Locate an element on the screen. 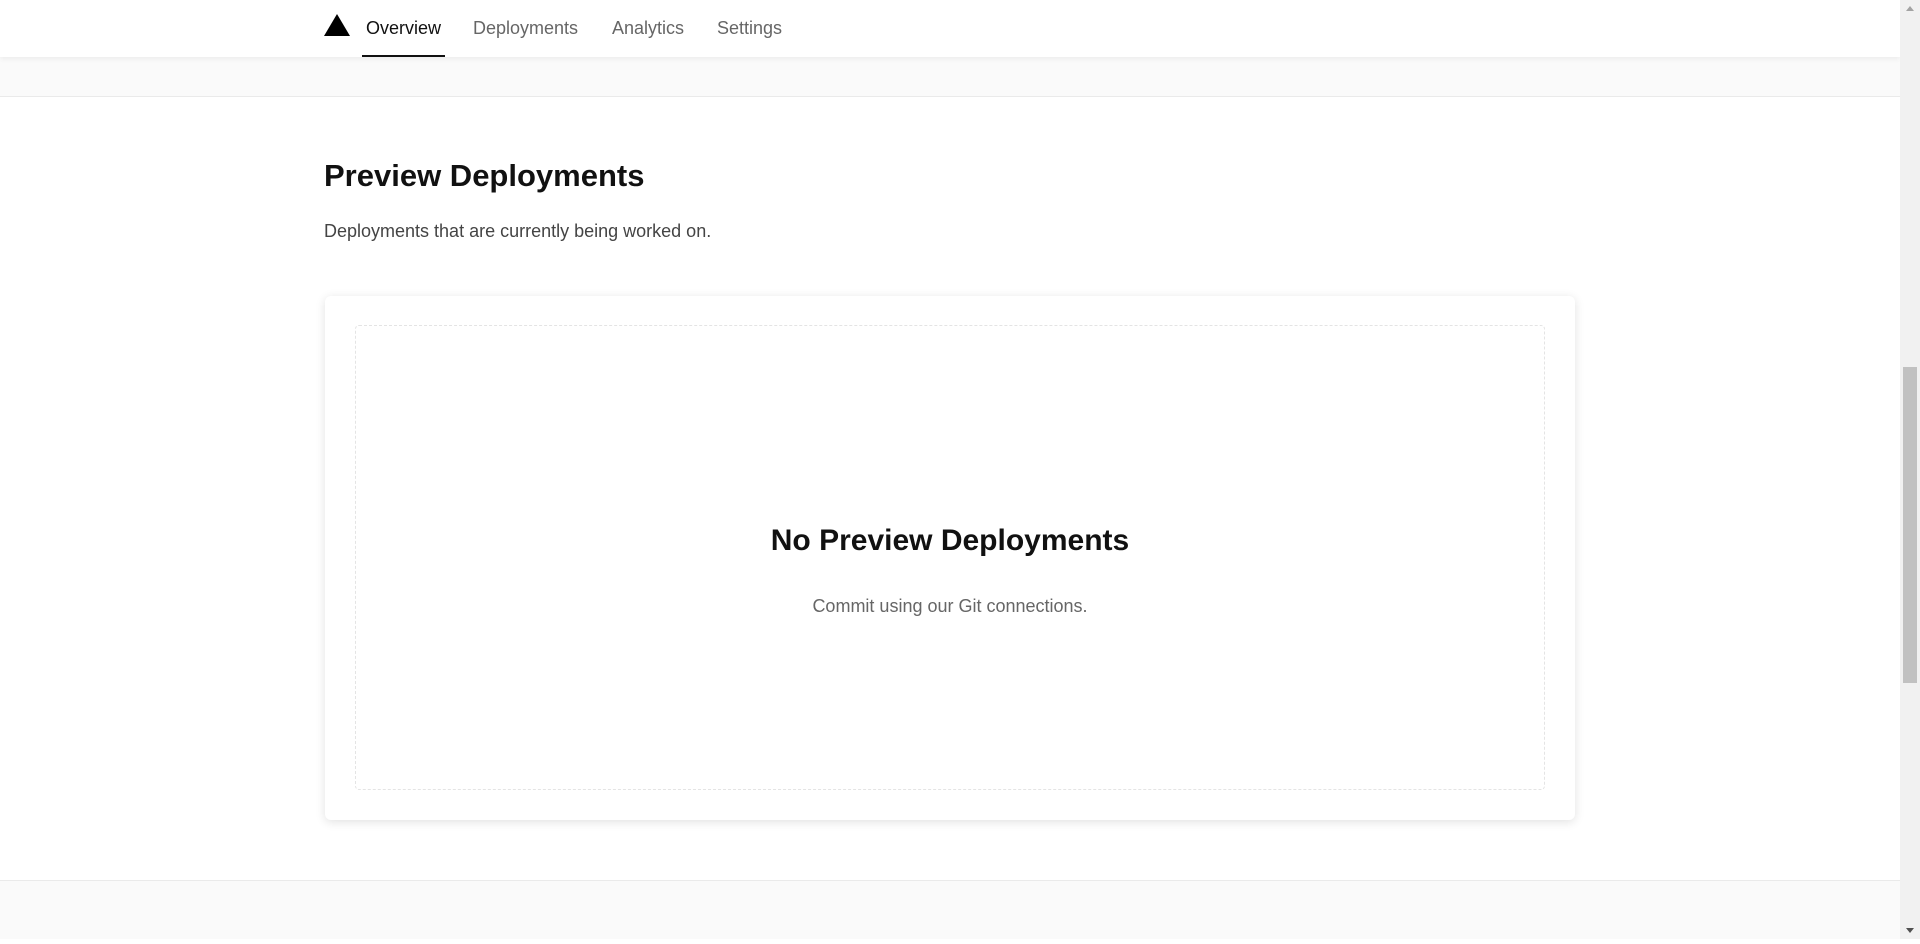 This screenshot has width=1920, height=944. tab-analytics: Analytics is located at coordinates (648, 28).